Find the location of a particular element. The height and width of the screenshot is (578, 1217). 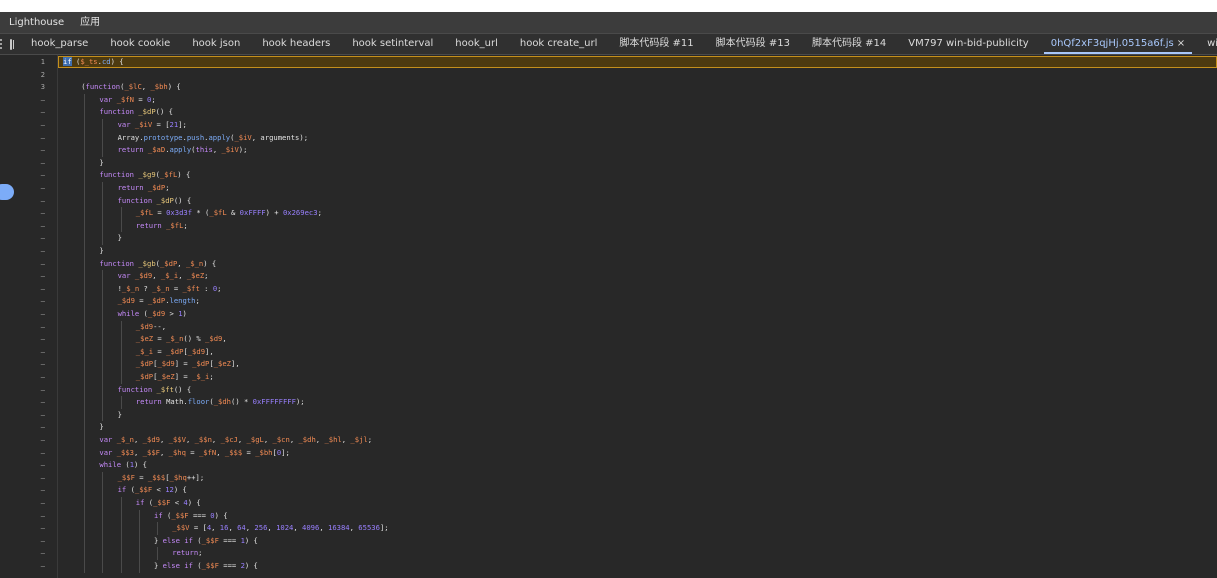

code-token: } is located at coordinates (101, 162).